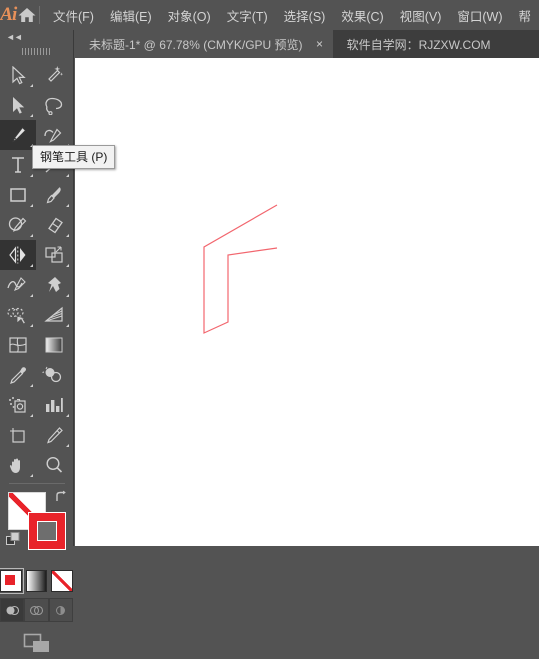 This screenshot has height=659, width=539. Describe the element at coordinates (18, 195) in the screenshot. I see `rectangle-tool` at that location.